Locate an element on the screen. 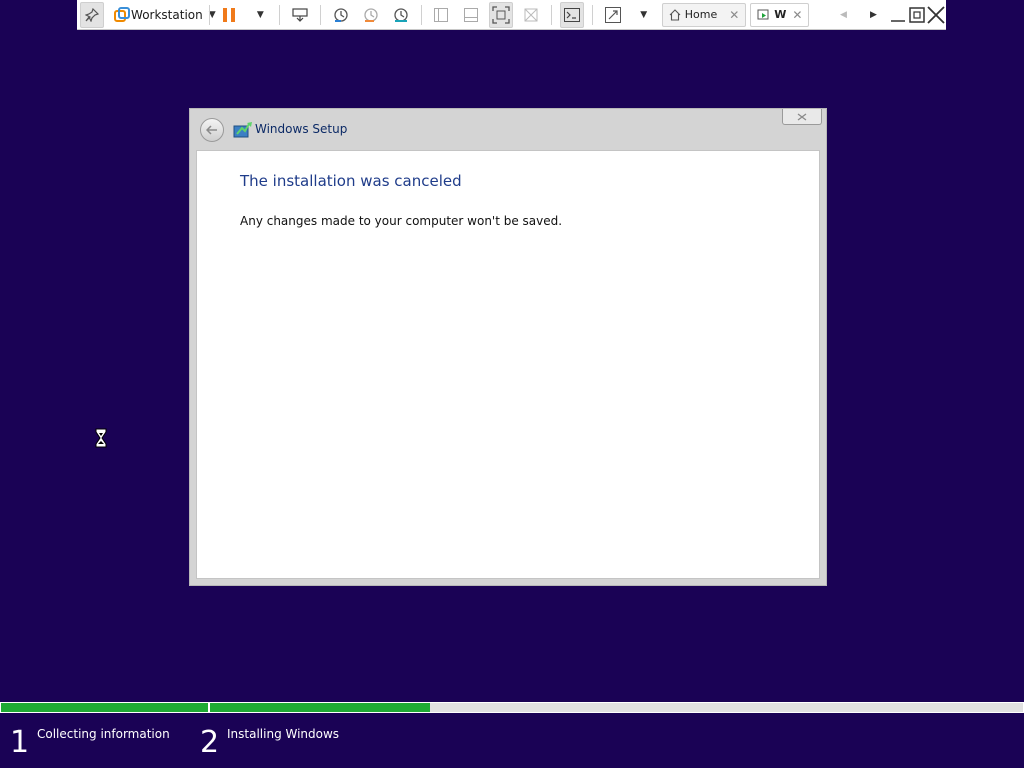 This screenshot has height=768, width=1024. pause-vm-button is located at coordinates (229, 15).